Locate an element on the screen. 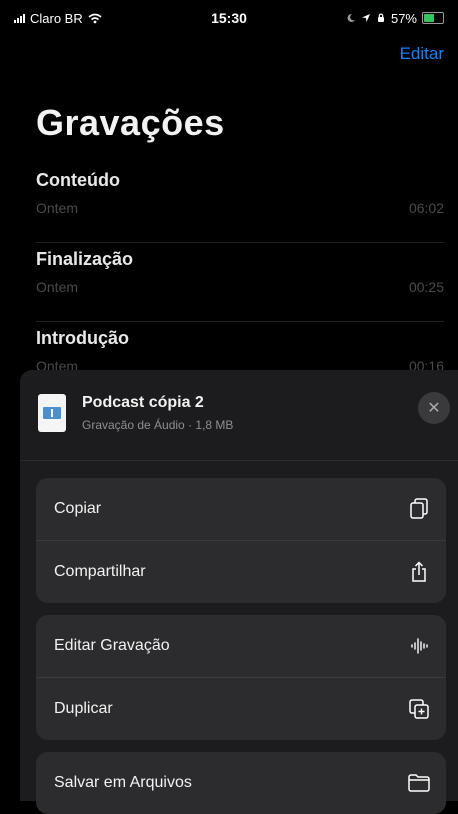 Image resolution: width=458 pixels, height=814 pixels. recording-duration: 00:25 is located at coordinates (426, 287).